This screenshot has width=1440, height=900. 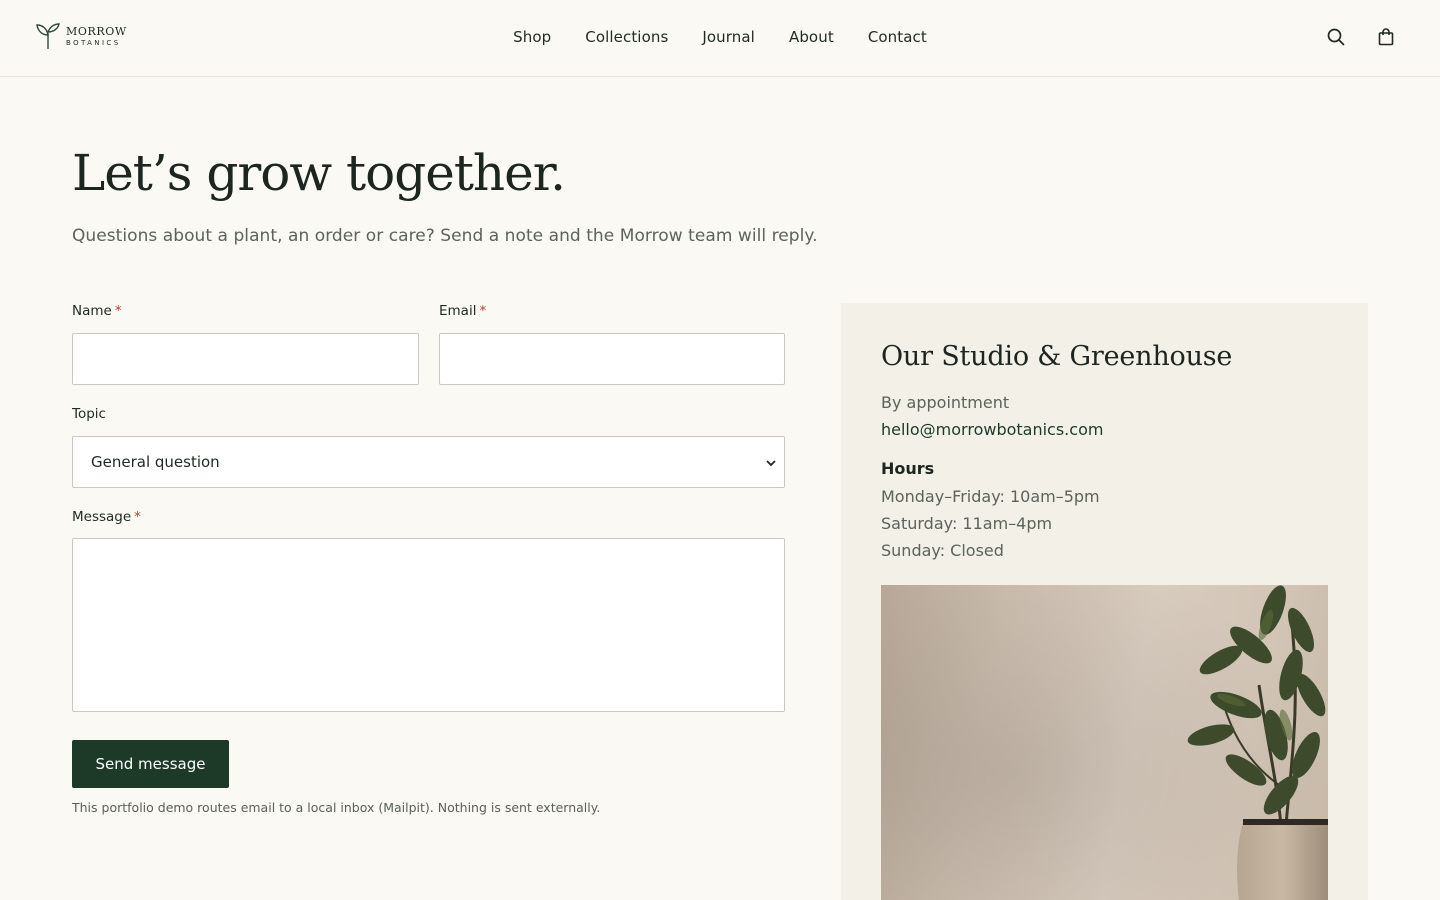 What do you see at coordinates (811, 37) in the screenshot?
I see `nav-about: About` at bounding box center [811, 37].